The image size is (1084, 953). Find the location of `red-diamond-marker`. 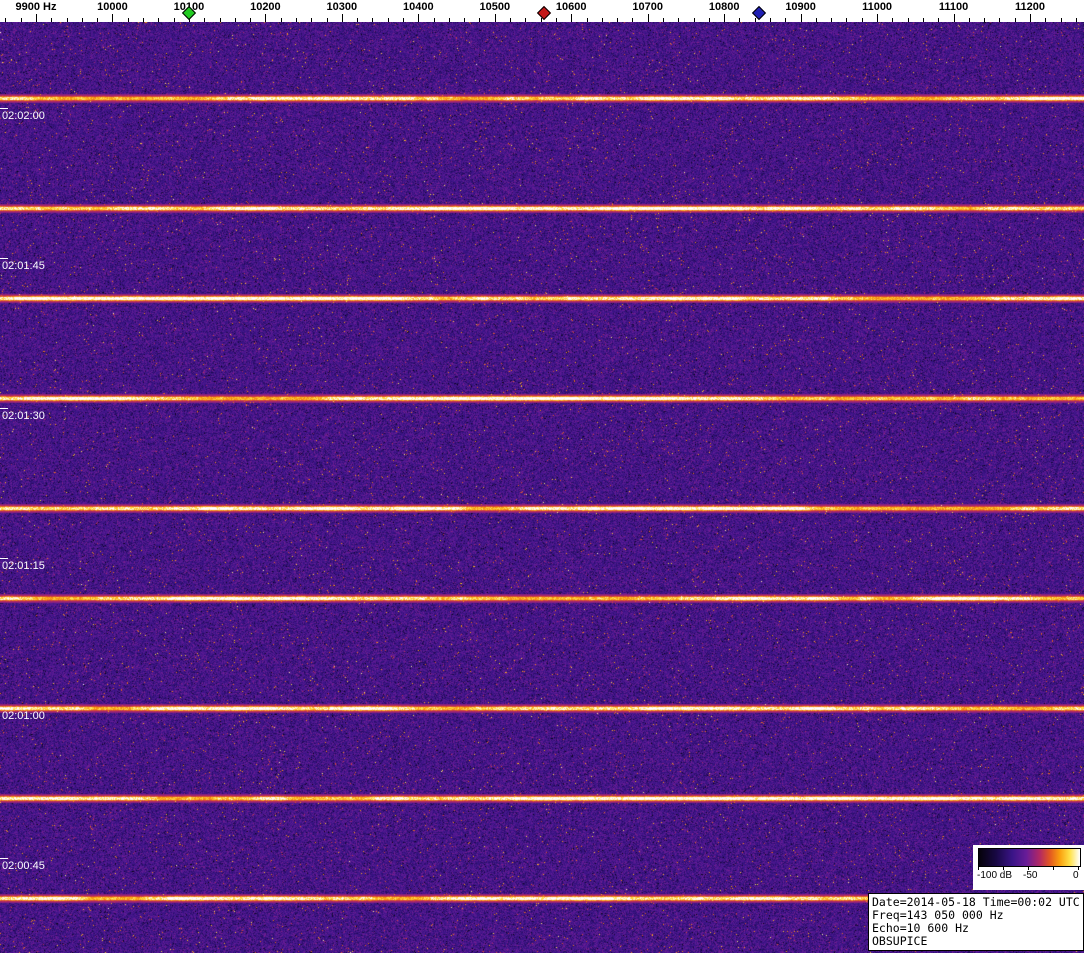

red-diamond-marker is located at coordinates (544, 13).